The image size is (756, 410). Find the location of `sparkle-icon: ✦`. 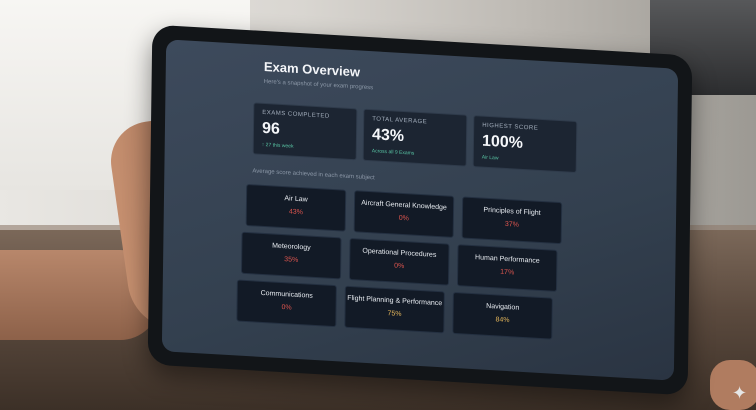

sparkle-icon: ✦ is located at coordinates (740, 393).